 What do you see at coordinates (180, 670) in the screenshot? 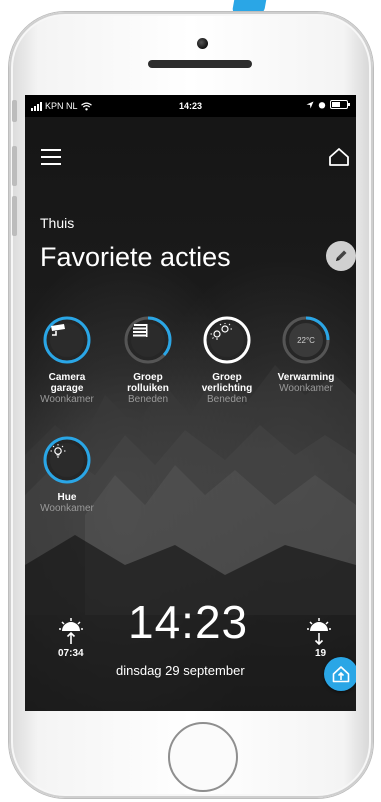
I see `clock-date: dinsdag 29 september` at bounding box center [180, 670].